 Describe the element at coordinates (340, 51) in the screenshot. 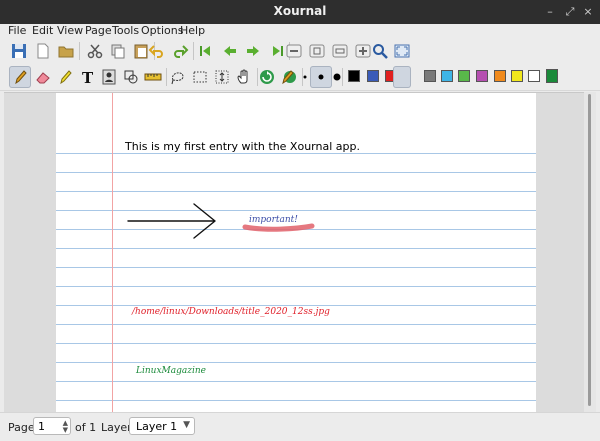

I see `zoom-fit-icon` at that location.